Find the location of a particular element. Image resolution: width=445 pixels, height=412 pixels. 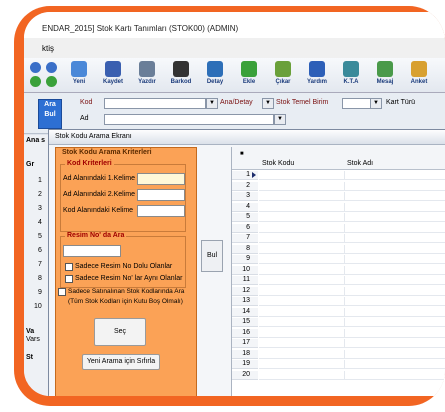

toolbar-button-kaydet: Kaydet is located at coordinates (113, 75).